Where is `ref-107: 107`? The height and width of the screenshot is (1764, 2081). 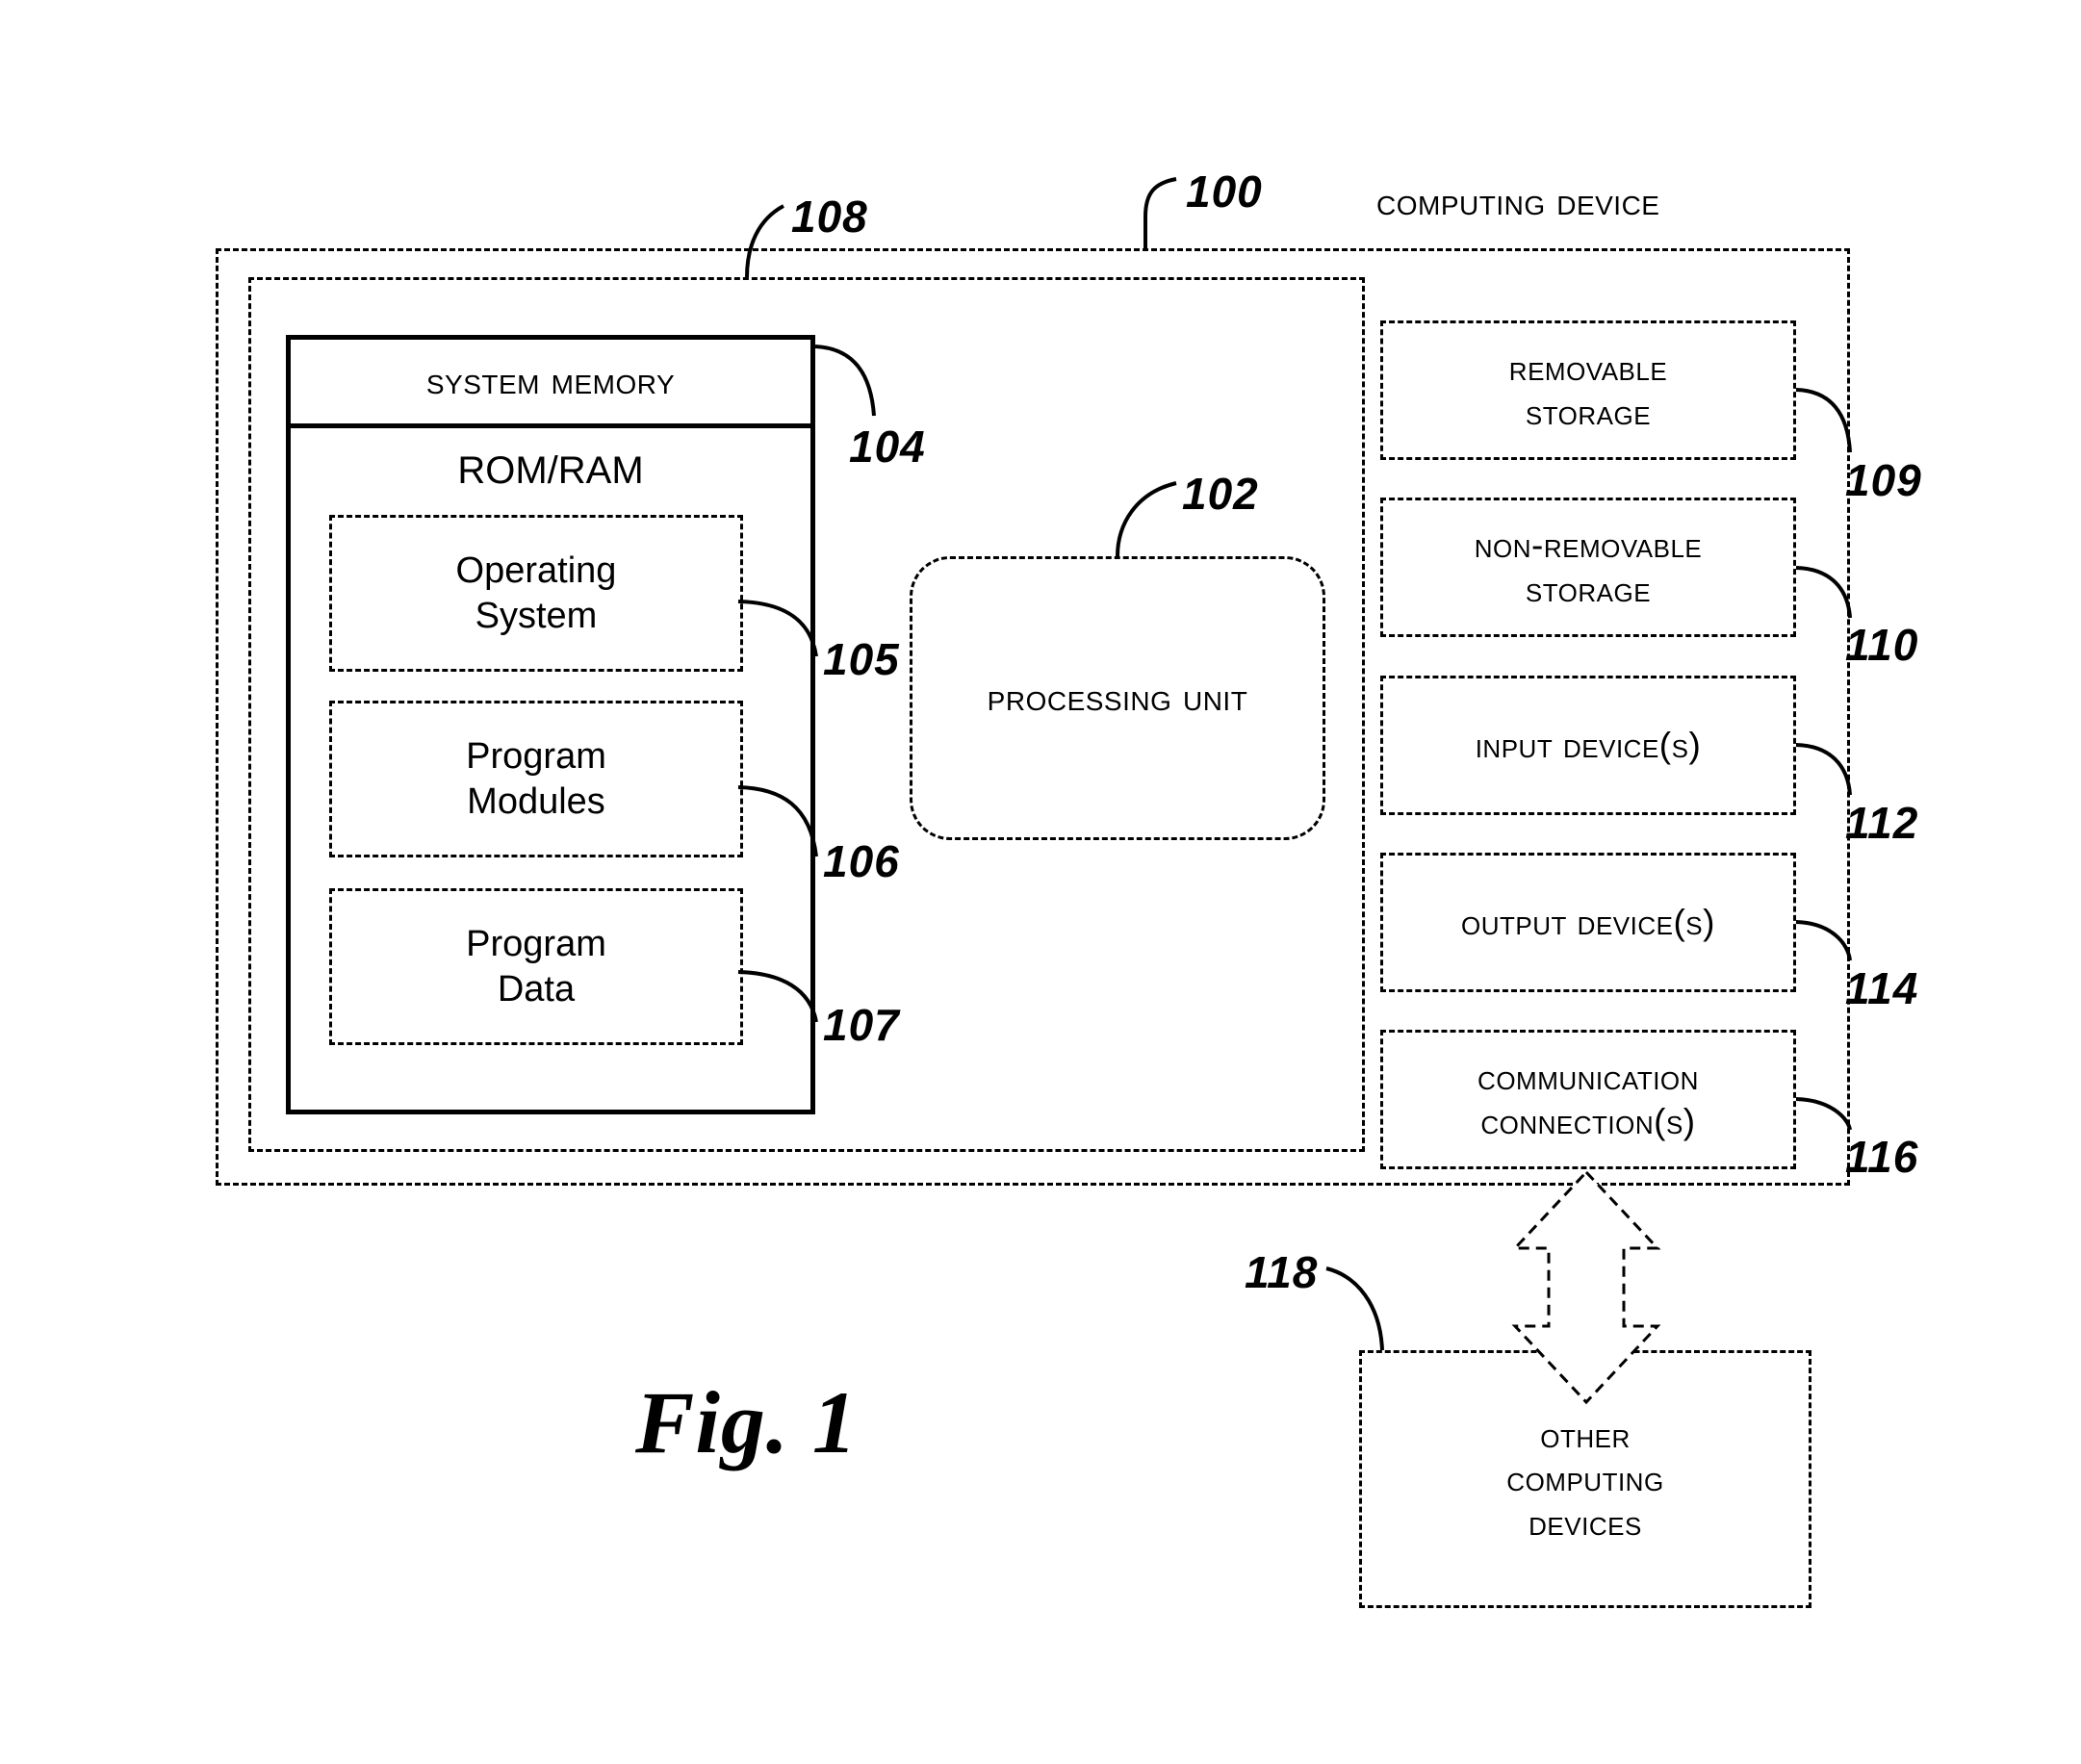
ref-107: 107 is located at coordinates (861, 1025).